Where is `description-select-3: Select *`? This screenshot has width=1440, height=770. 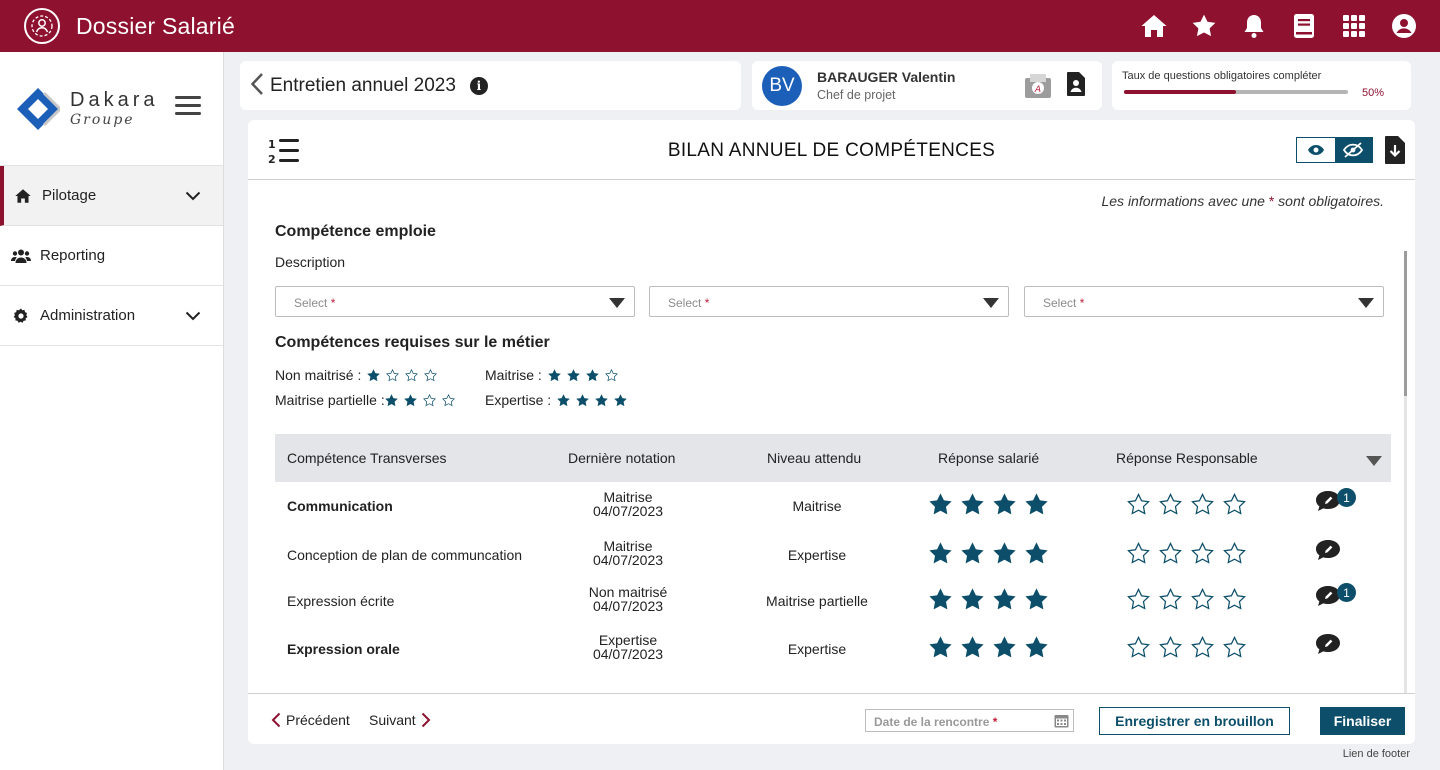 description-select-3: Select * is located at coordinates (1204, 301).